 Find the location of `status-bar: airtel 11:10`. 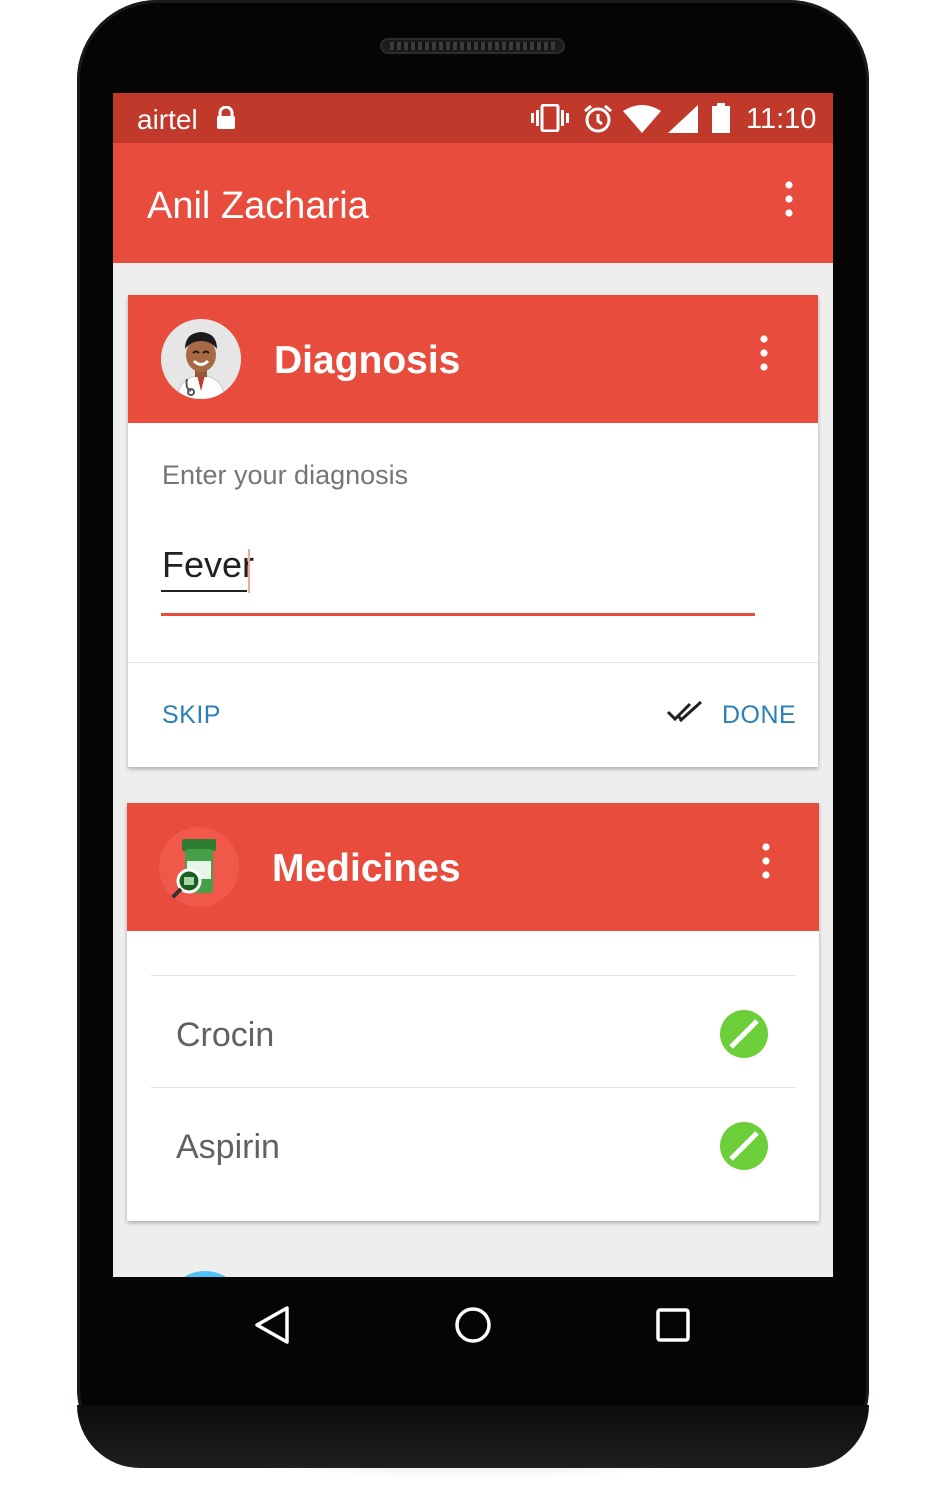

status-bar: airtel 11:10 is located at coordinates (473, 118).